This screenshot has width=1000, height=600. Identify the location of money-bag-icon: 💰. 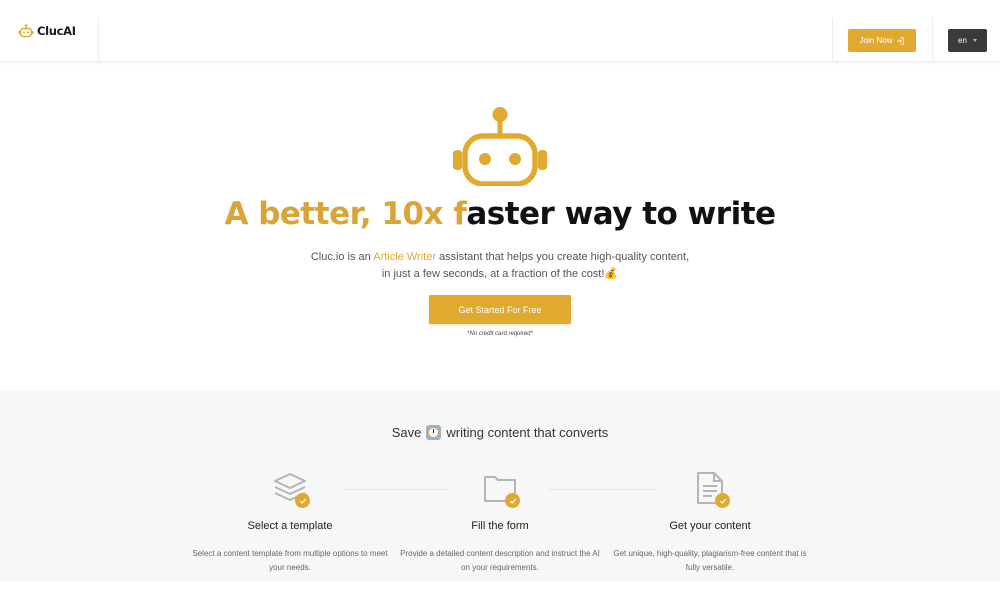
(611, 274).